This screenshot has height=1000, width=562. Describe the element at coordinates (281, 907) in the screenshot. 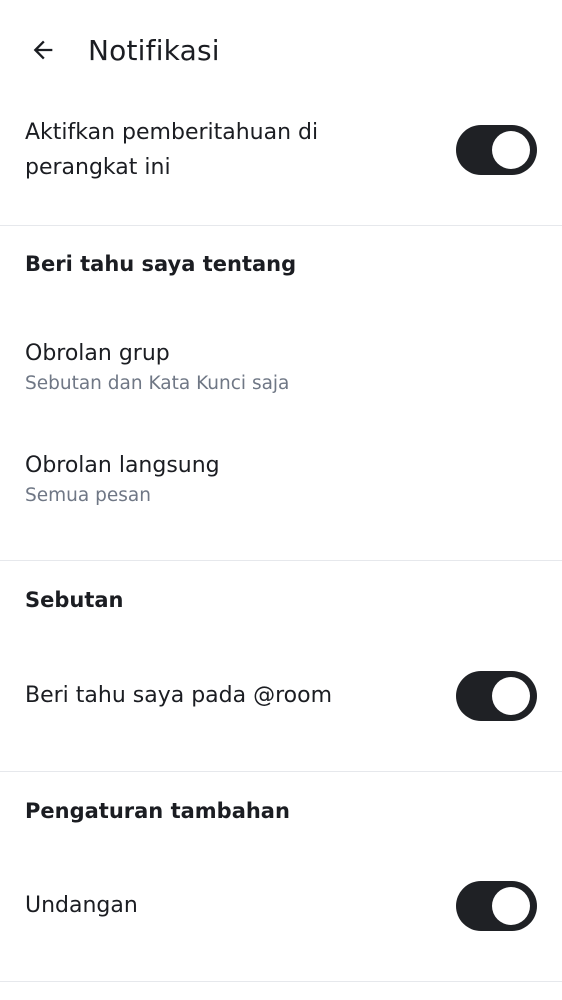

I see `invites-row: Undangan` at that location.